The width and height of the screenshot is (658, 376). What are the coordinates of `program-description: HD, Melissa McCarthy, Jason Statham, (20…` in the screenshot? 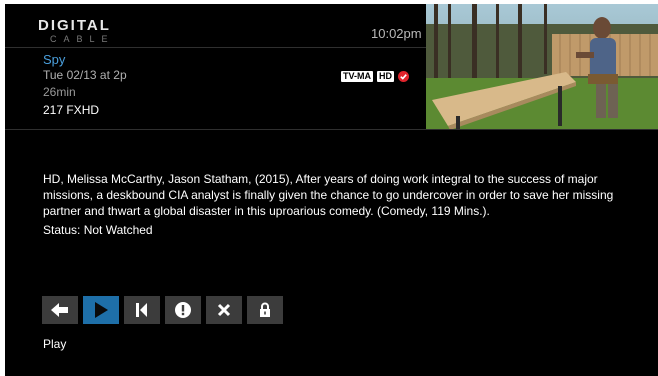 It's located at (328, 195).